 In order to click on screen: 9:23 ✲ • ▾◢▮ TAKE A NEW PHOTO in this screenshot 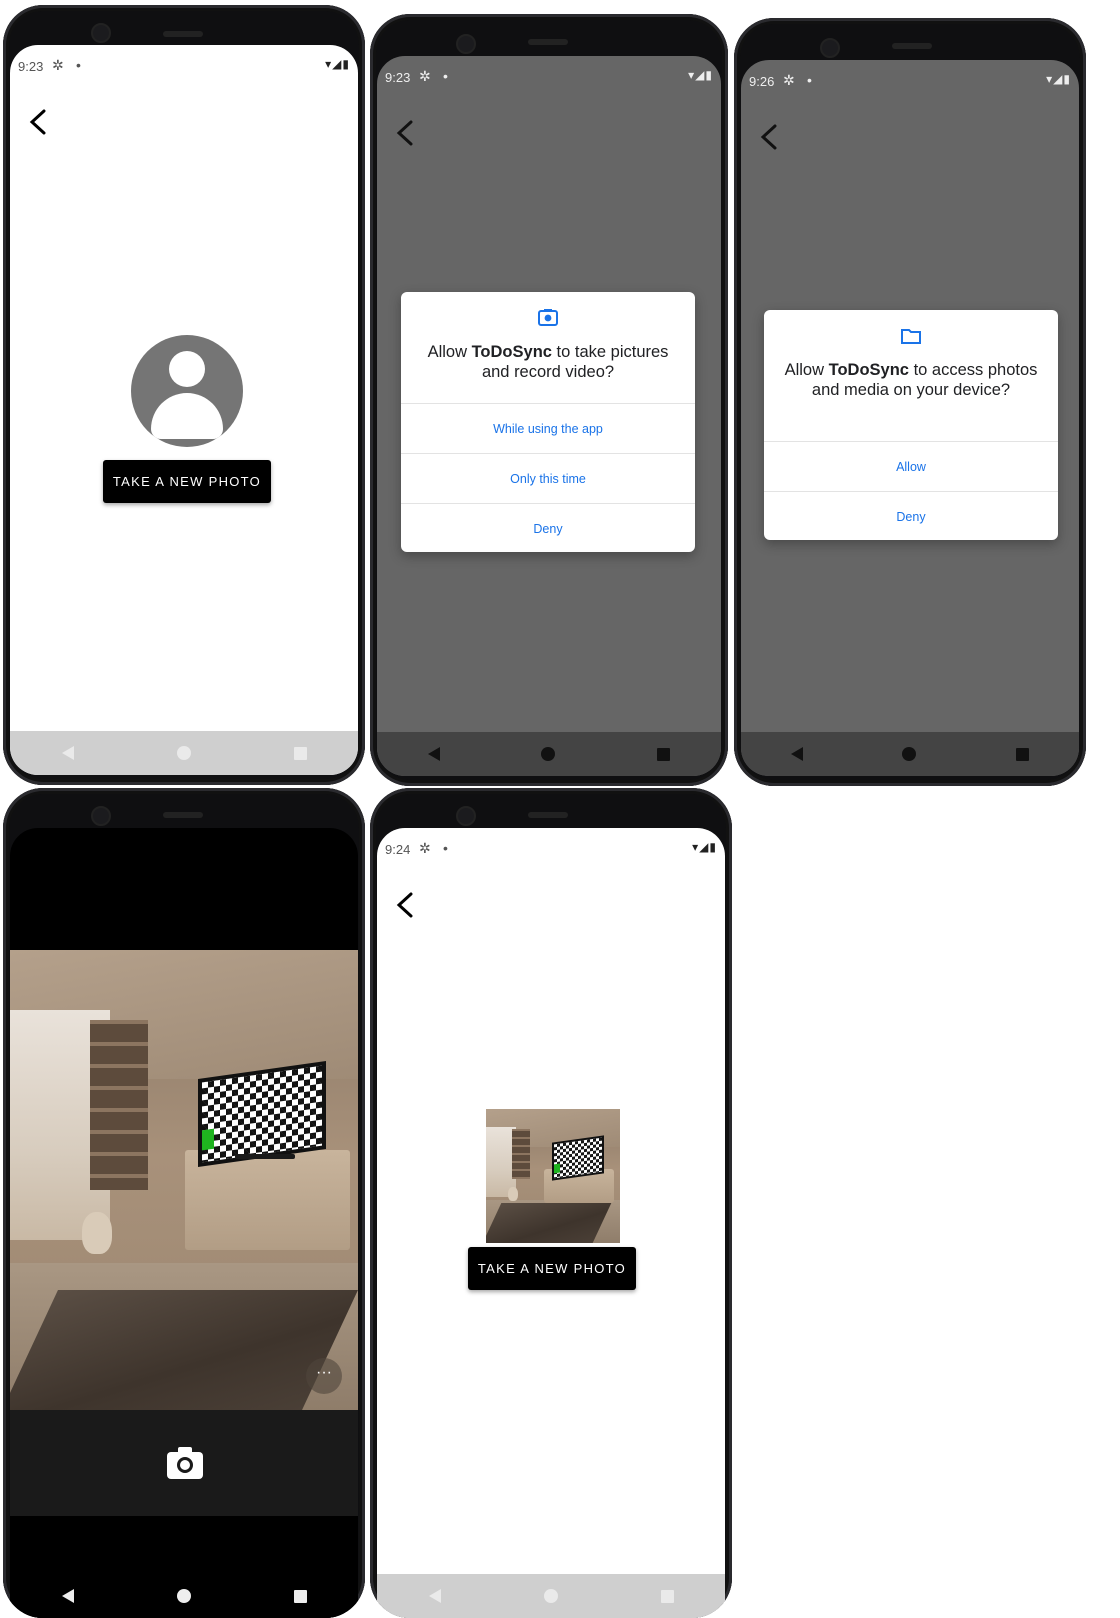, I will do `click(184, 410)`.